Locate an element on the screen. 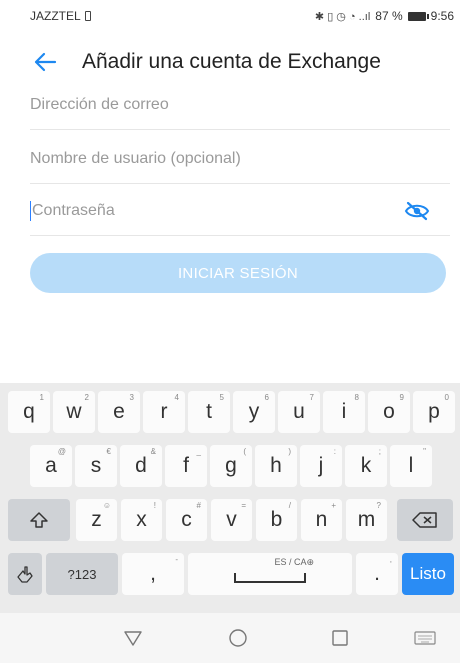 This screenshot has height=663, width=460. key-m: m? is located at coordinates (366, 520).